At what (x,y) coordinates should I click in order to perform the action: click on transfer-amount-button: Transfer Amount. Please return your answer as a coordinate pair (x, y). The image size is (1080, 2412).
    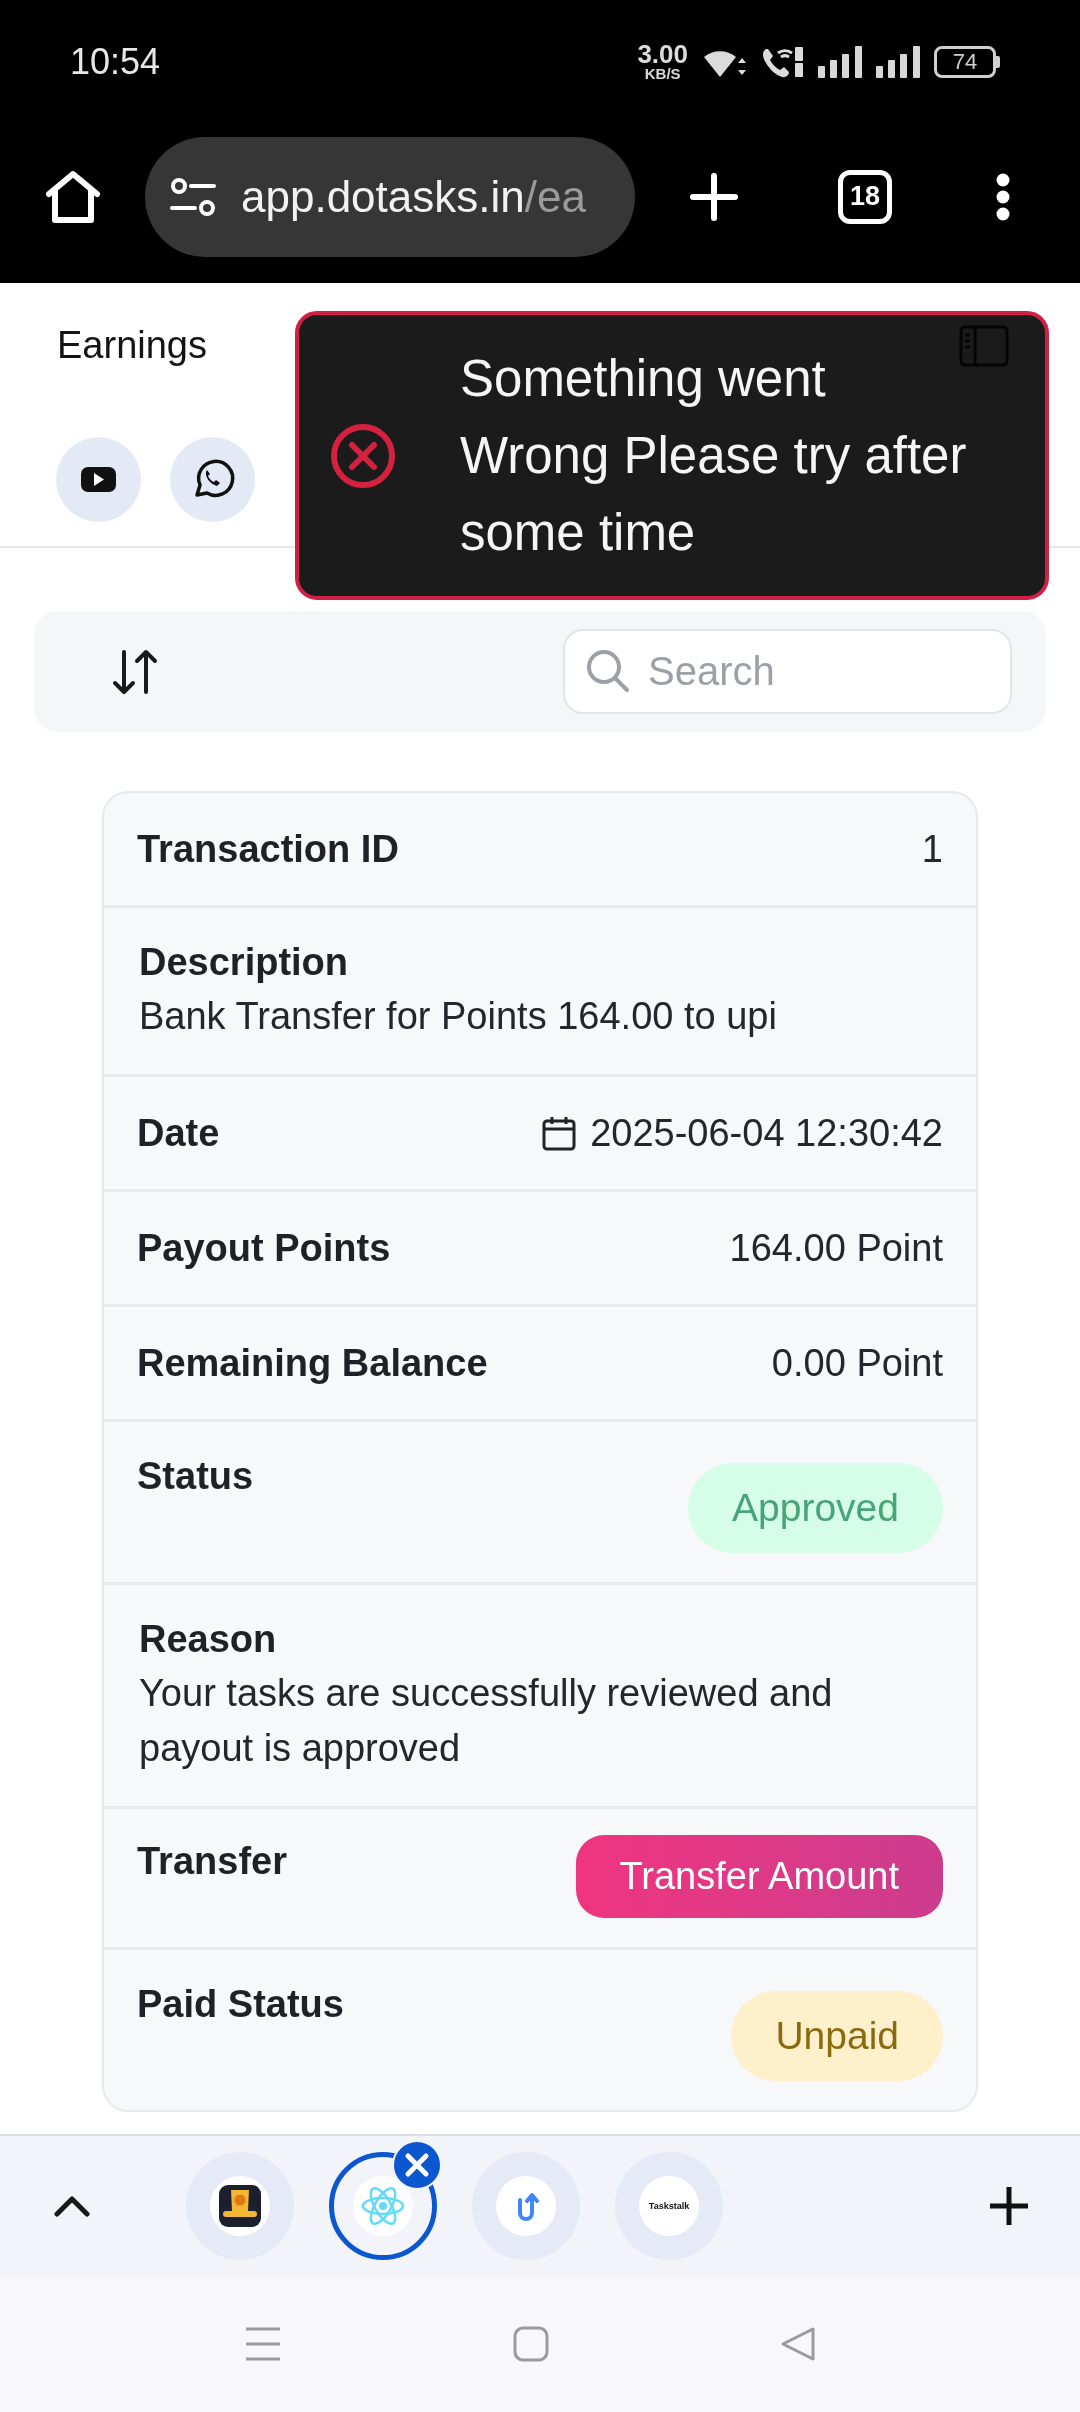
    Looking at the image, I should click on (759, 1876).